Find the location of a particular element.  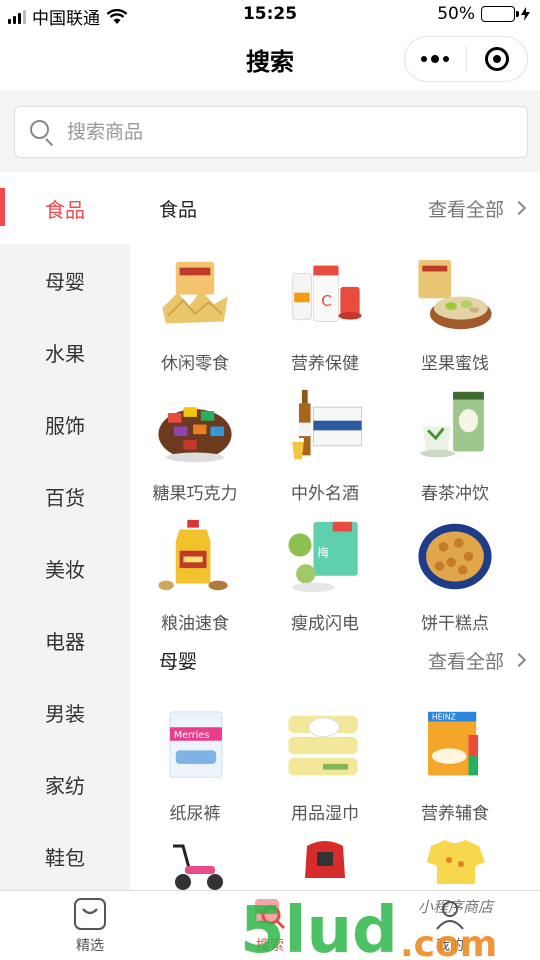

search-input is located at coordinates (277, 132).